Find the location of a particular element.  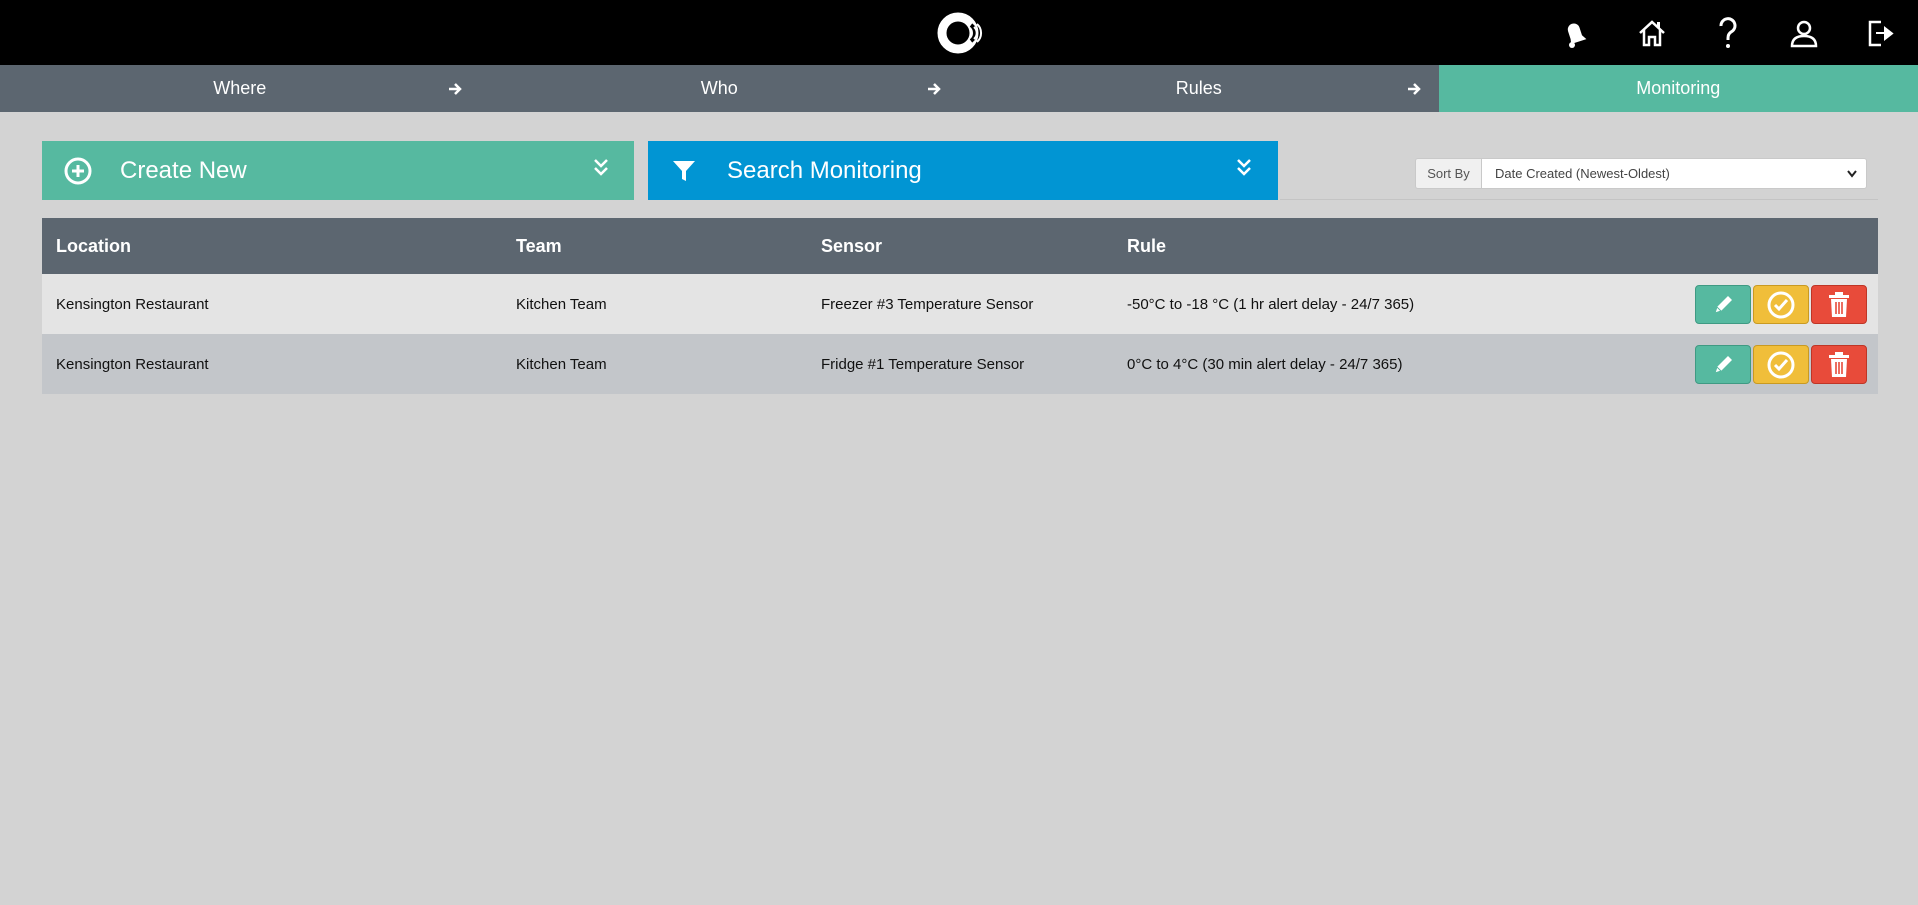

column-header-rule: Rule is located at coordinates (1147, 245).